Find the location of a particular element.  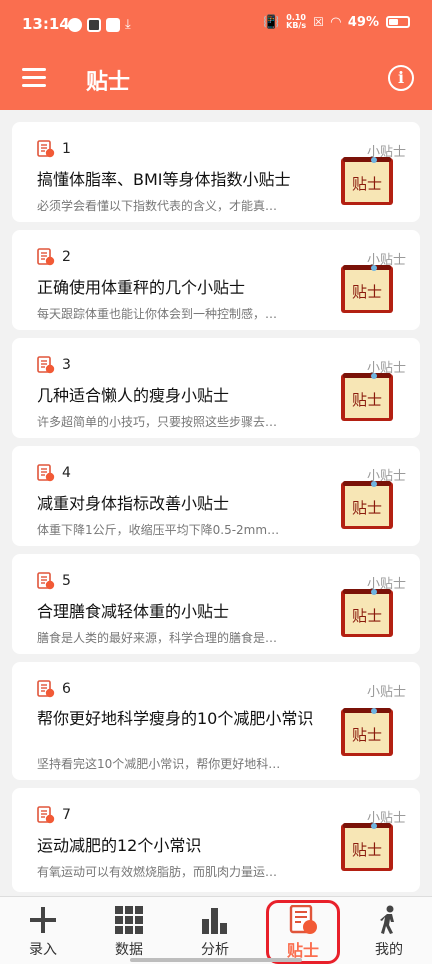

tab-record: 录入 is located at coordinates (43, 930).